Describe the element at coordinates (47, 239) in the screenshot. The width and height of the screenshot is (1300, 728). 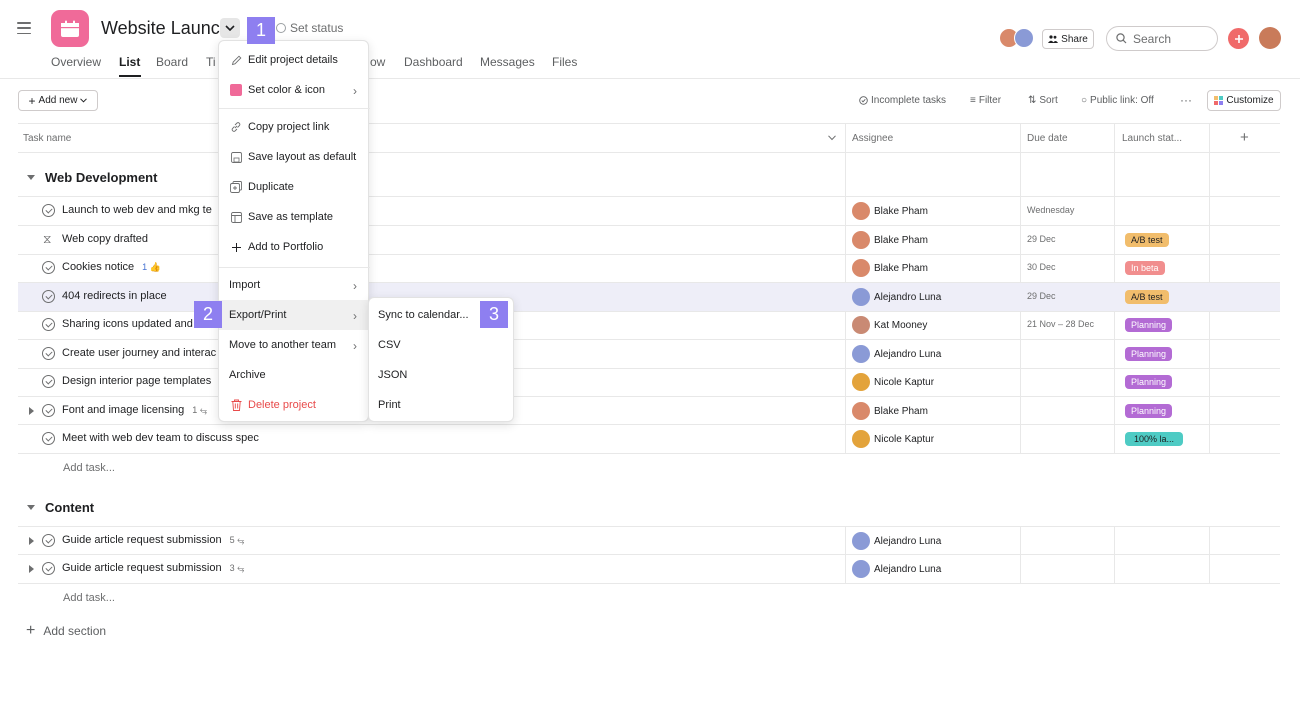
I see `hourglass-icon: ⧖` at that location.